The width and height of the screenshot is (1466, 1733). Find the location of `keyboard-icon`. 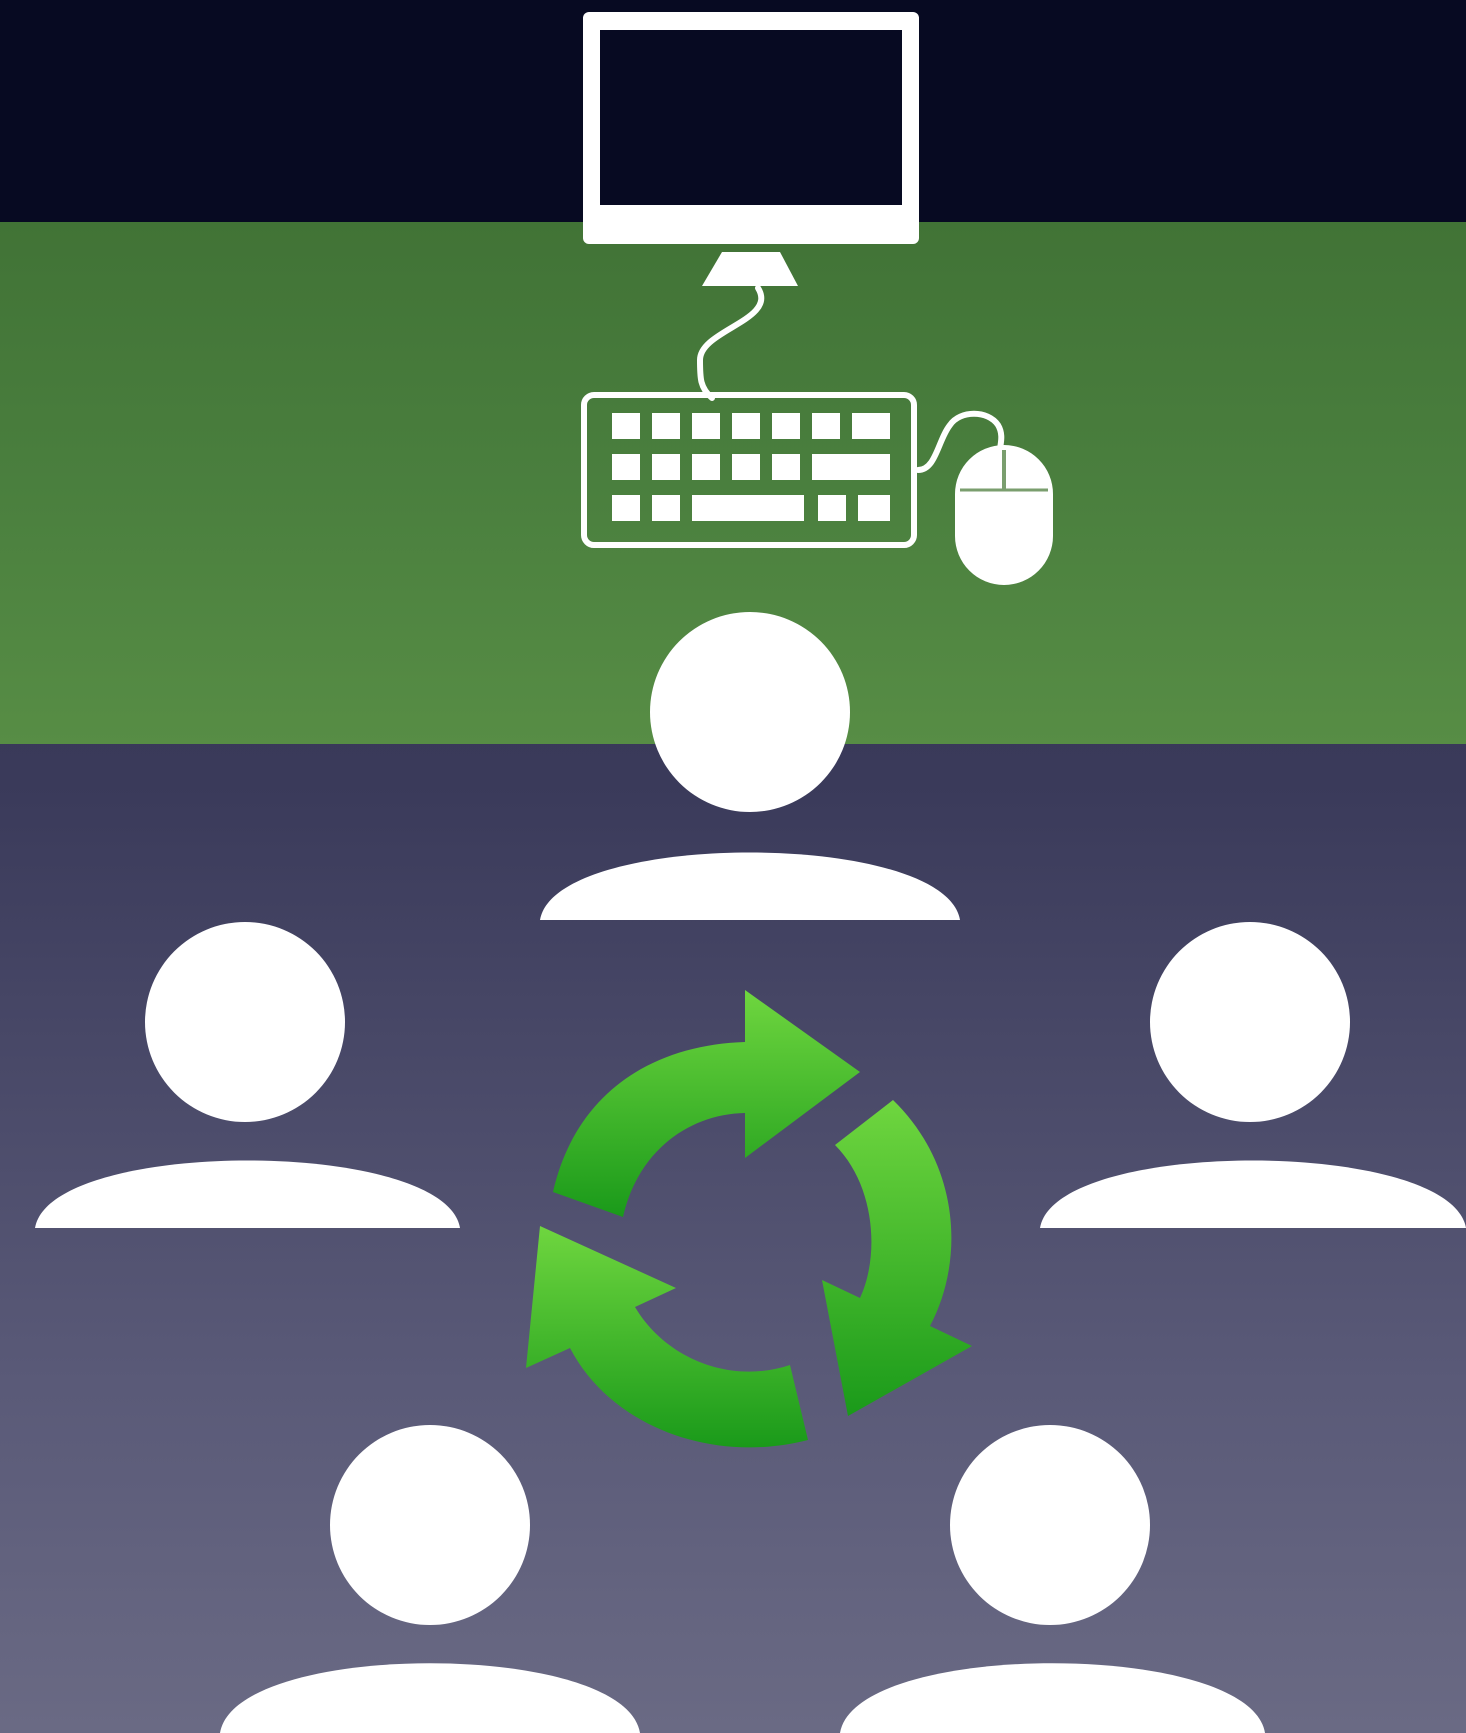

keyboard-icon is located at coordinates (749, 470).